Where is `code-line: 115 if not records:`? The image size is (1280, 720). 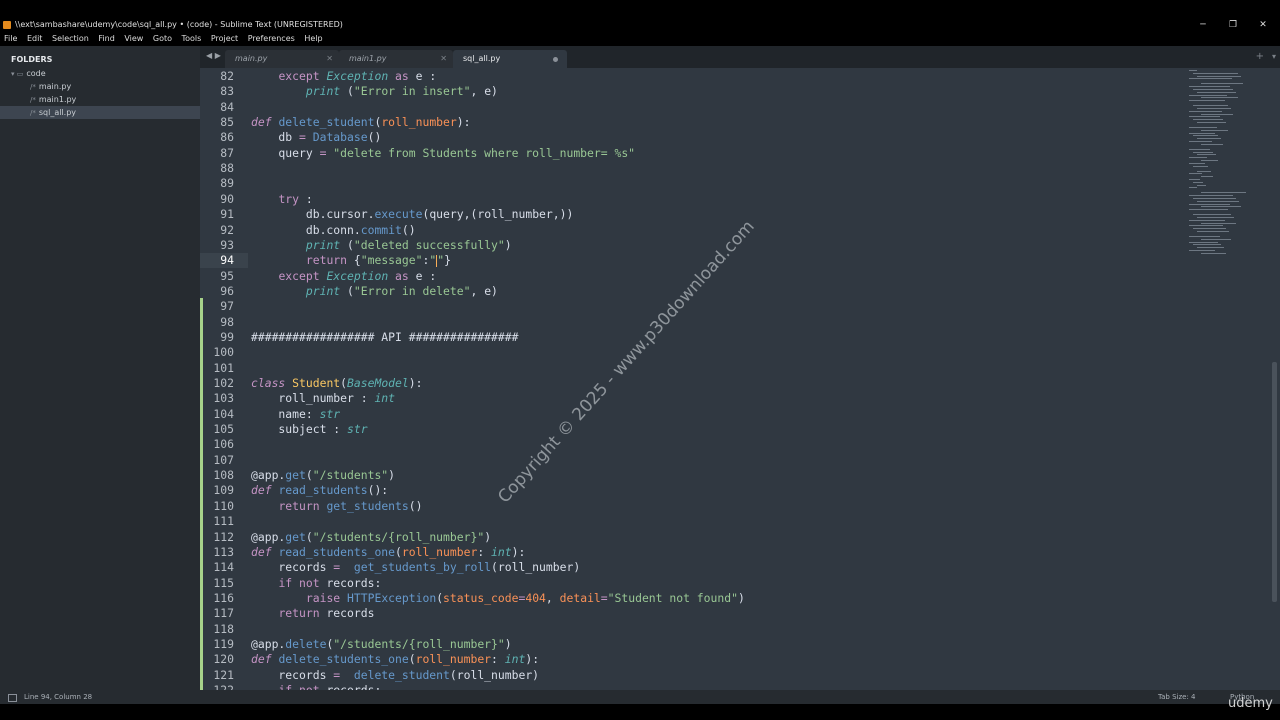 code-line: 115 if not records: is located at coordinates (740, 583).